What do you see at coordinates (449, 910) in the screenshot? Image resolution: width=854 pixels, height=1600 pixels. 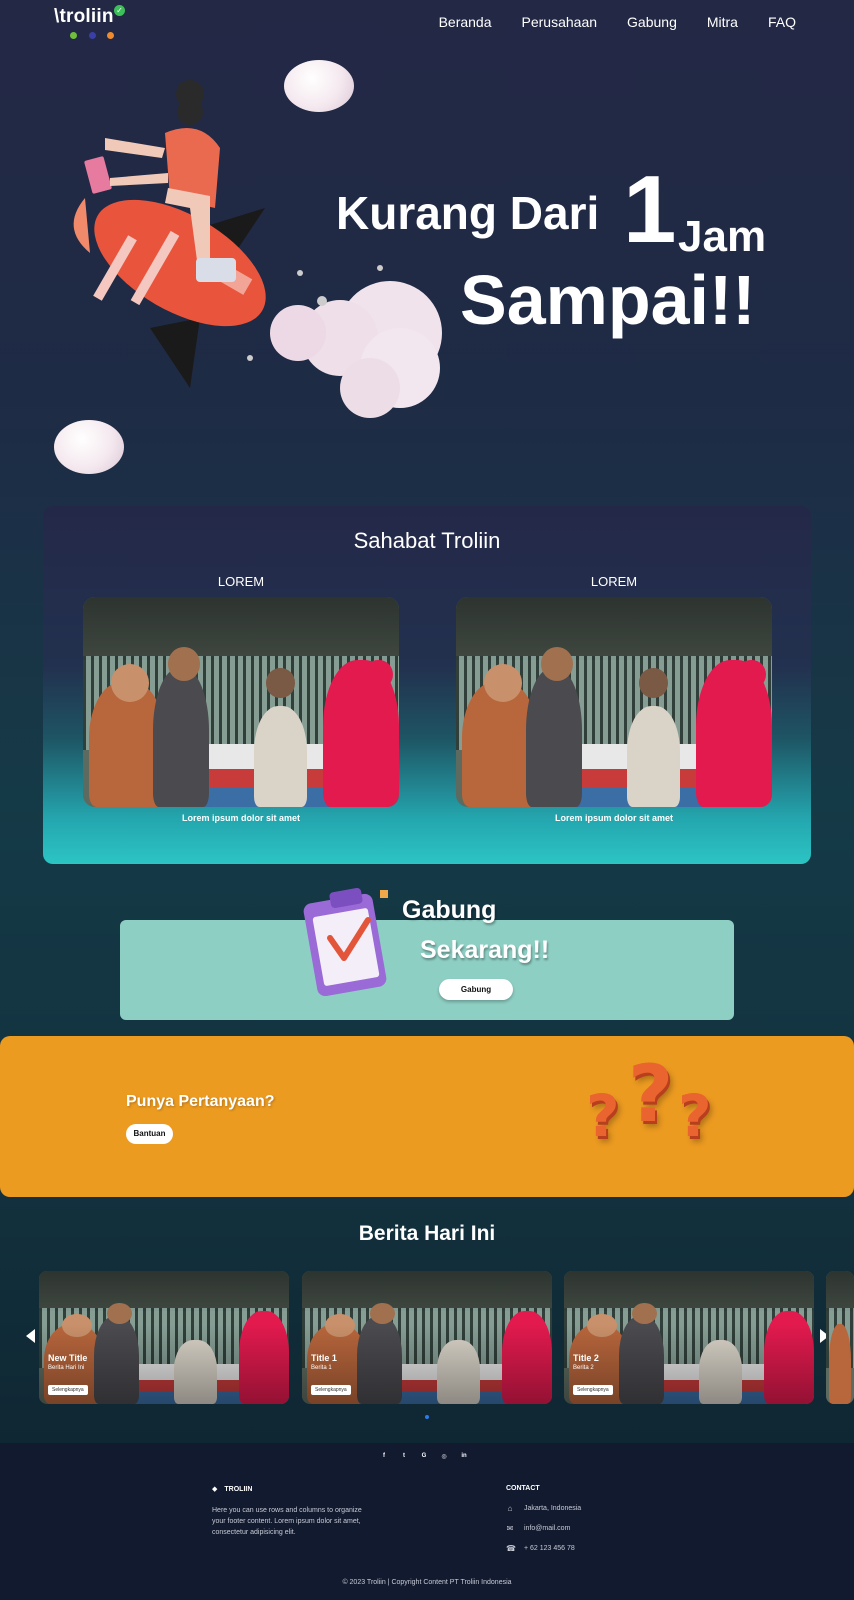 I see `gabung-title: Gabung` at bounding box center [449, 910].